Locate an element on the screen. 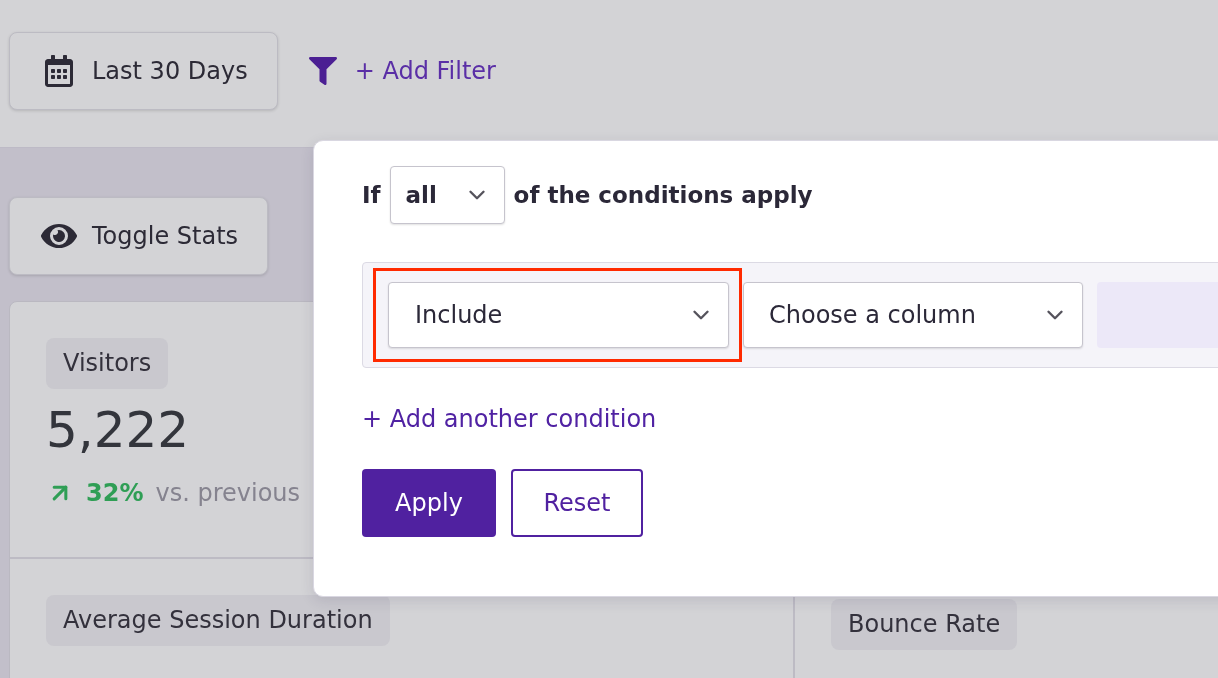 This screenshot has width=1218, height=678. toggle-stats-button: Toggle Stats is located at coordinates (139, 236).